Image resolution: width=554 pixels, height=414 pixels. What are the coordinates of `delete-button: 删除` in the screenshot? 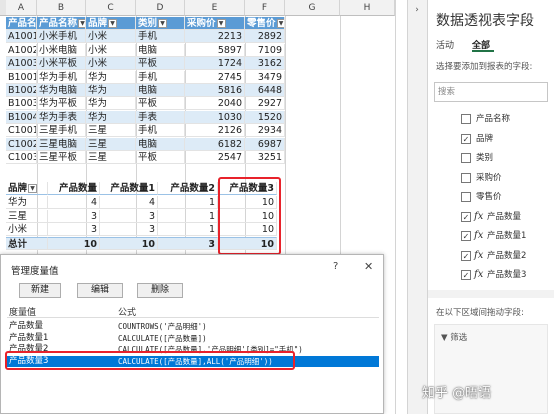 It's located at (160, 290).